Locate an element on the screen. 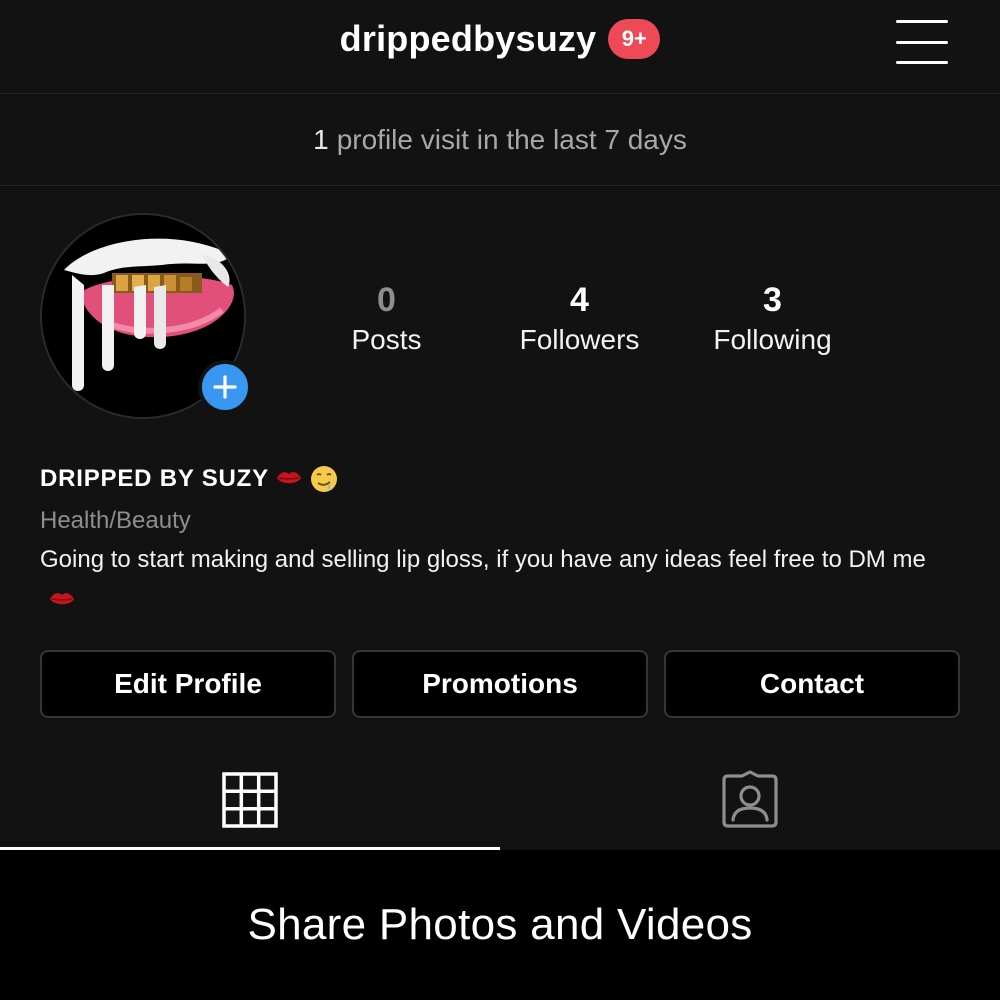 The height and width of the screenshot is (1000, 1000). profile-username: drippedbysuzy is located at coordinates (468, 39).